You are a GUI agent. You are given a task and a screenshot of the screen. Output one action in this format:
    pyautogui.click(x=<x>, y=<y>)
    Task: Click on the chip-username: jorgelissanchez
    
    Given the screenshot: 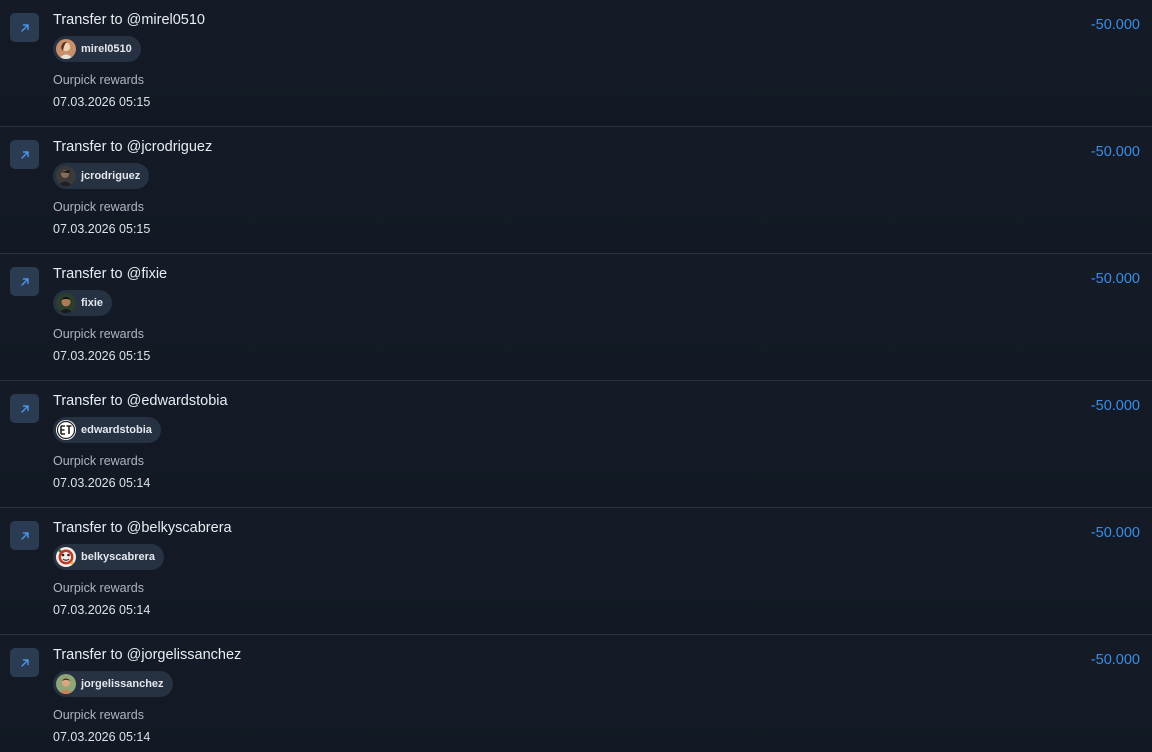 What is the action you would take?
    pyautogui.click(x=122, y=684)
    